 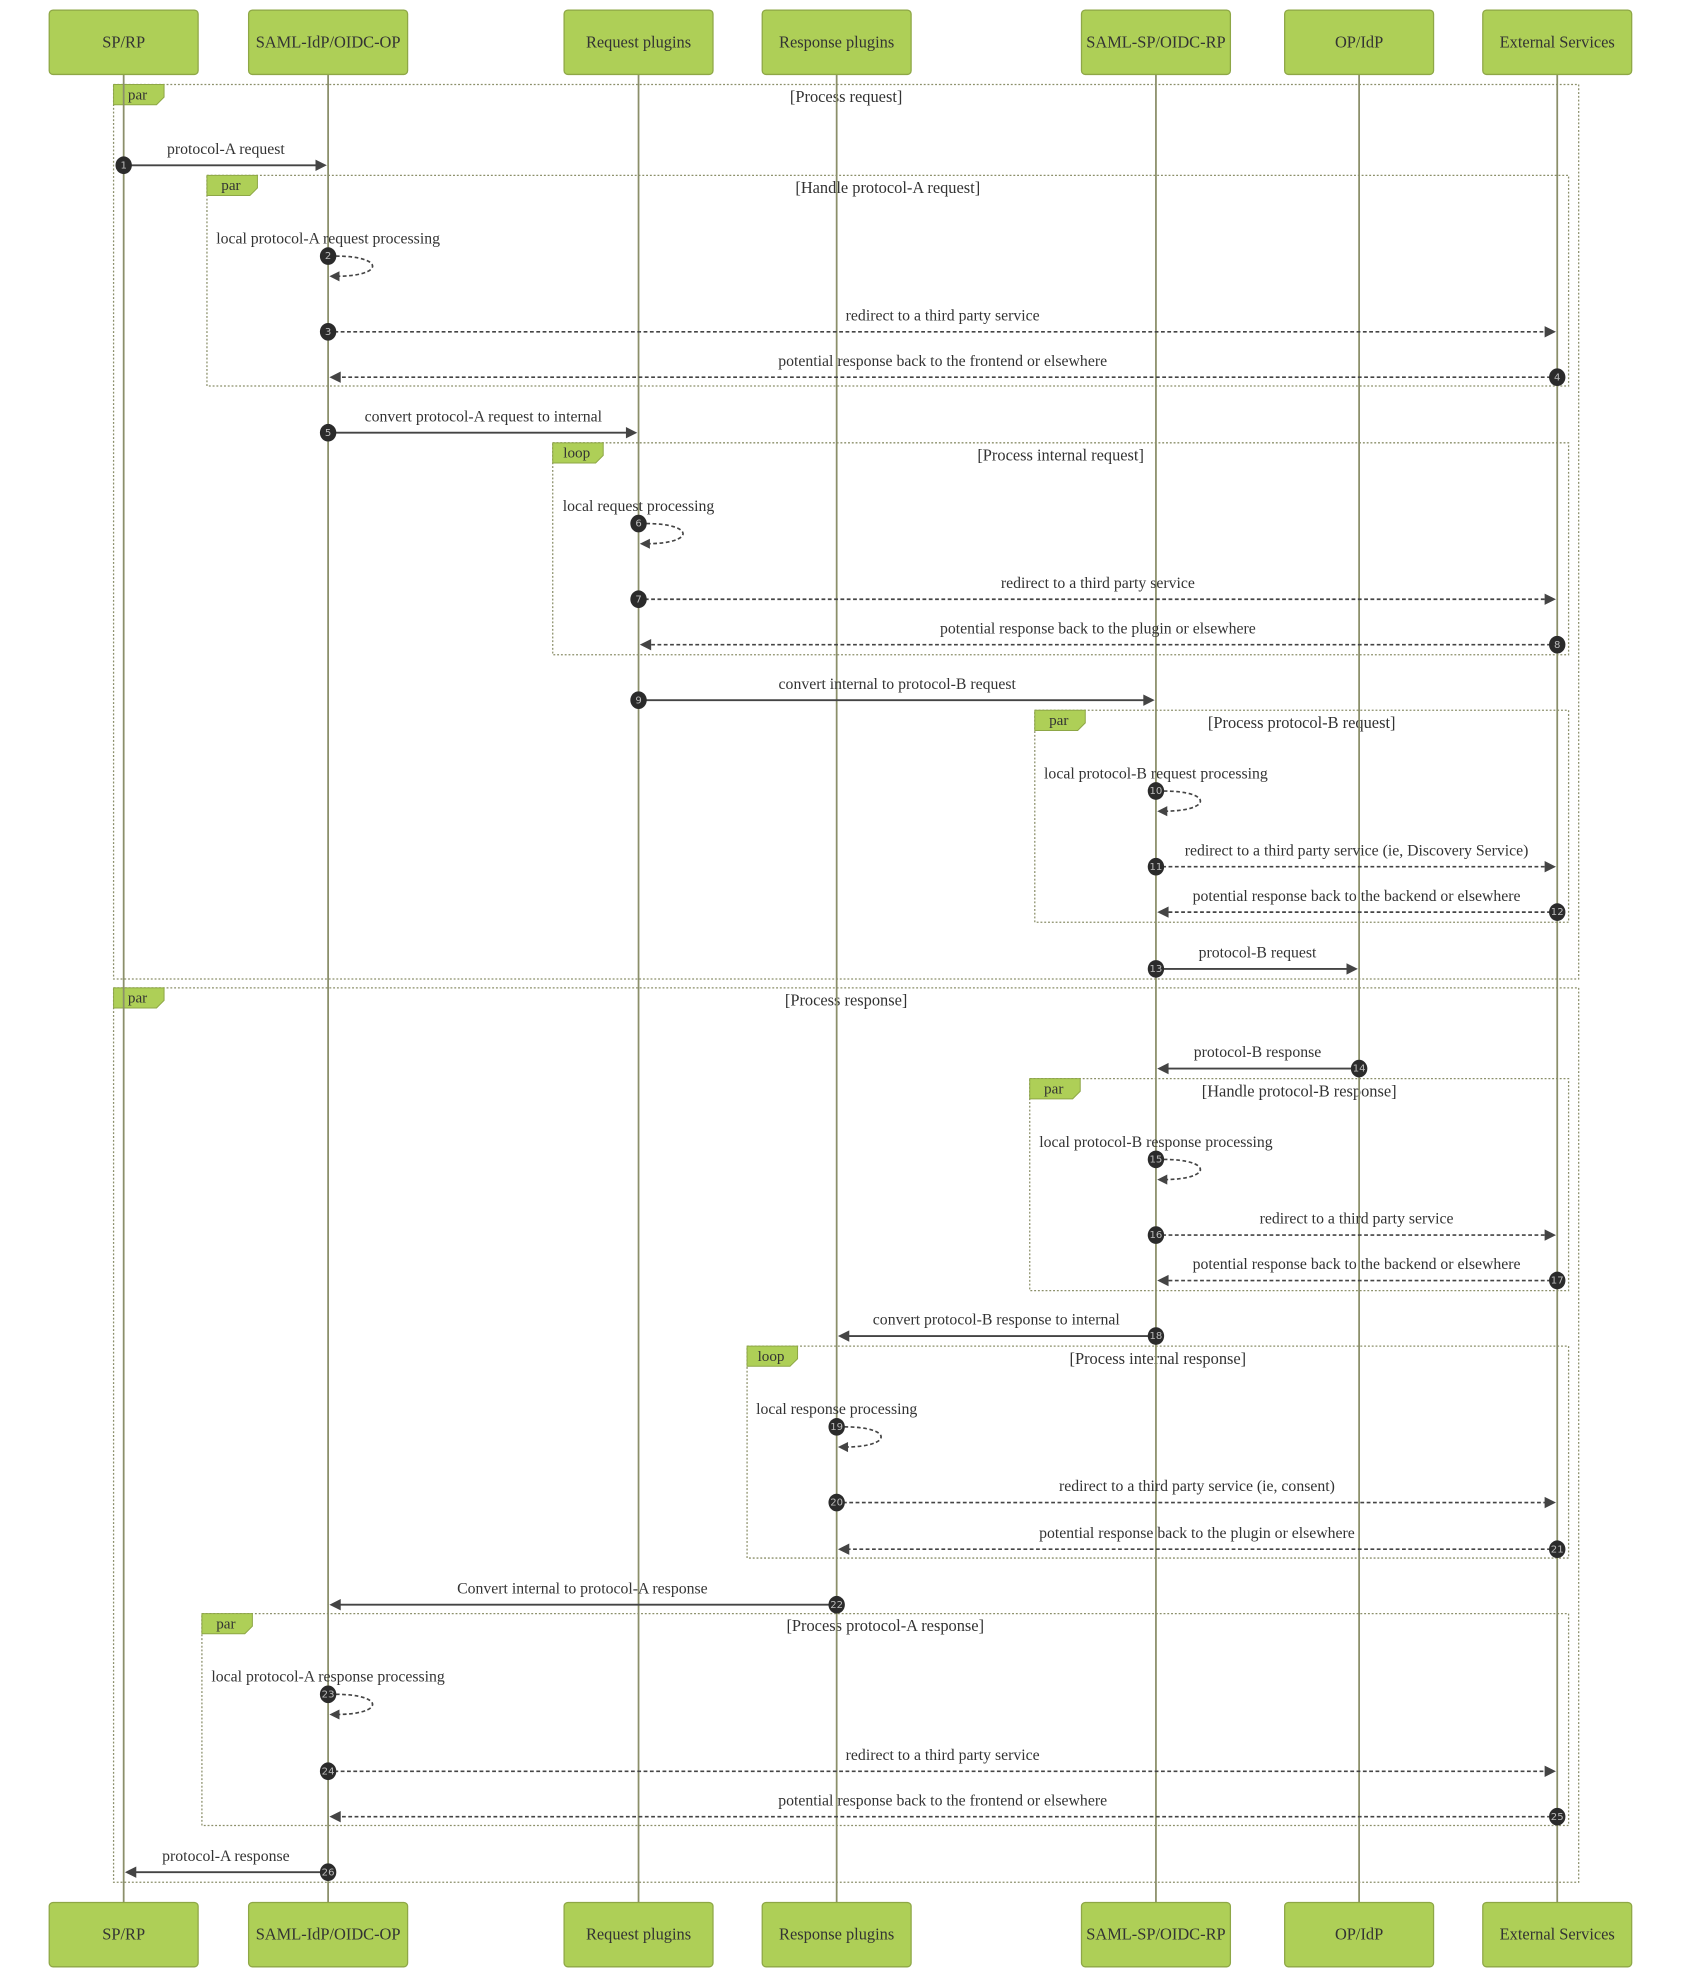 I want to click on participant-reqp-bottom: Request plugins, so click(x=638, y=1934).